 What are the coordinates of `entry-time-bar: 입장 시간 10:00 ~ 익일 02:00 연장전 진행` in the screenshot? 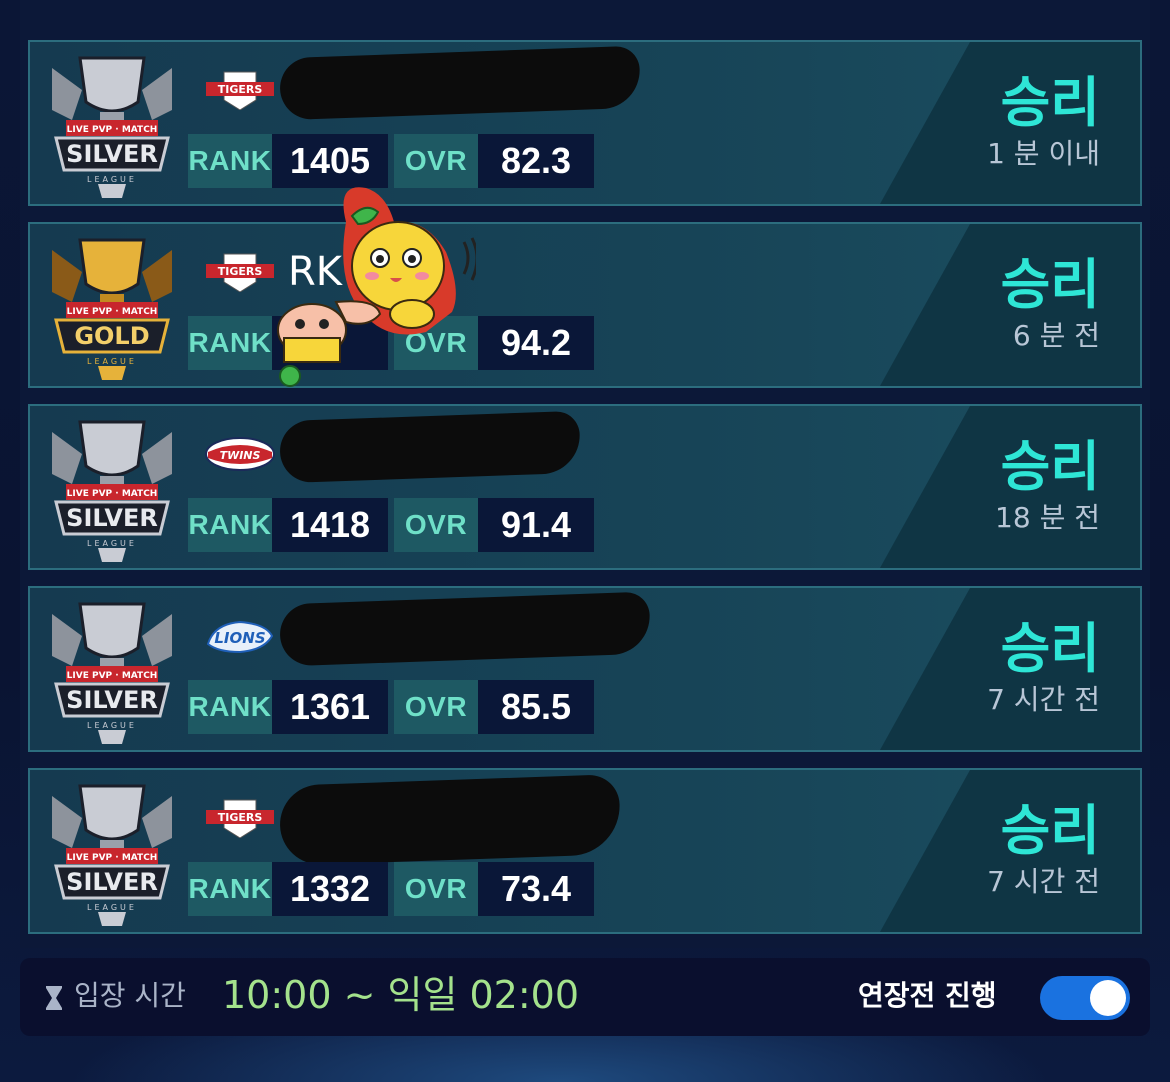 It's located at (585, 997).